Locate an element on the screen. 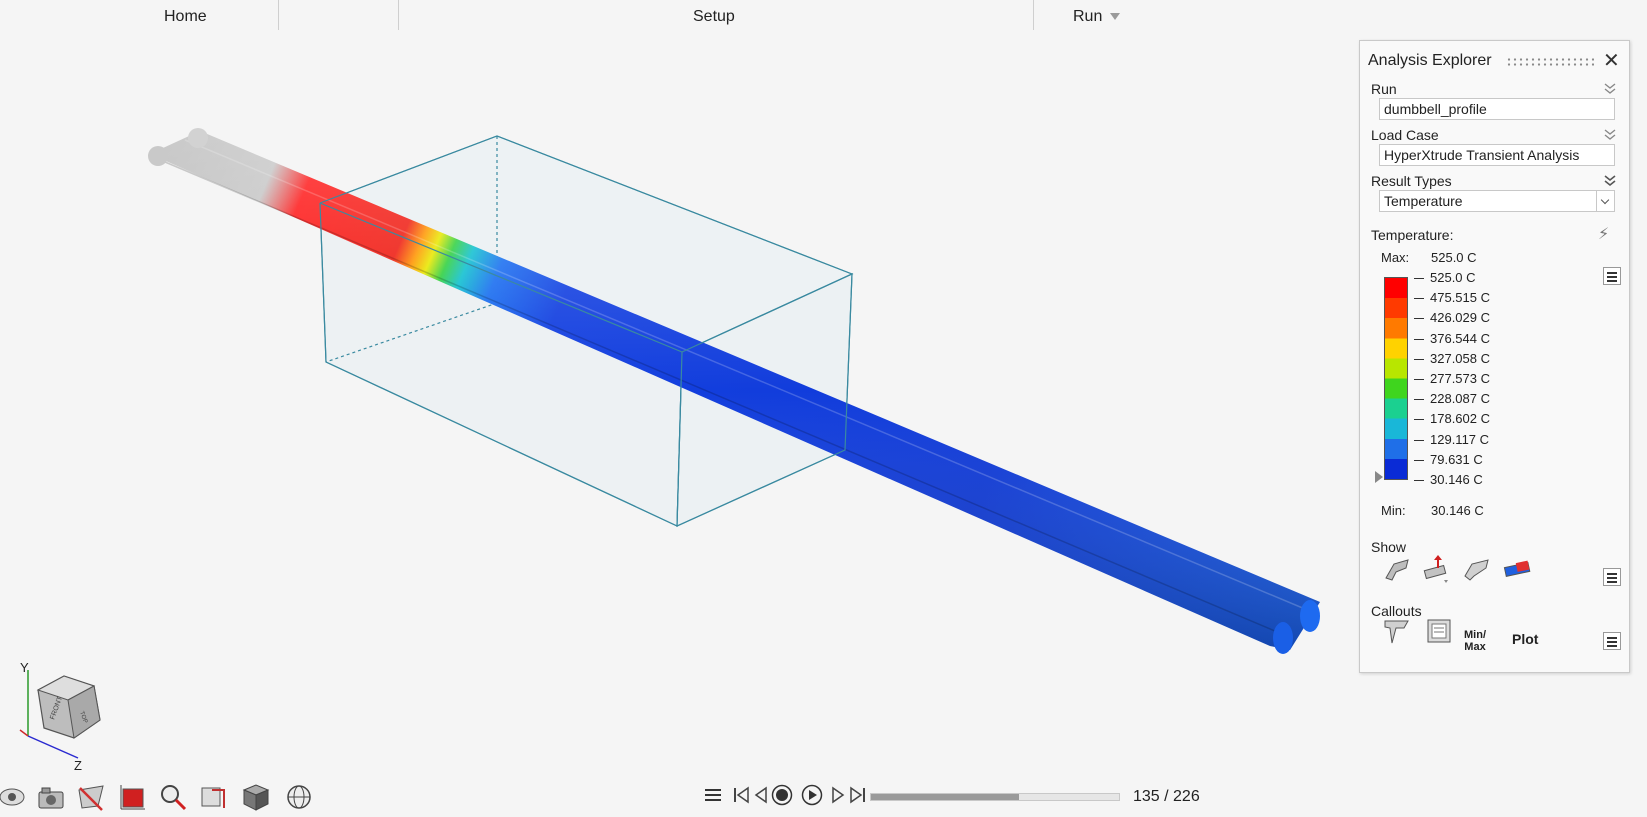  animation-slider is located at coordinates (995, 797).